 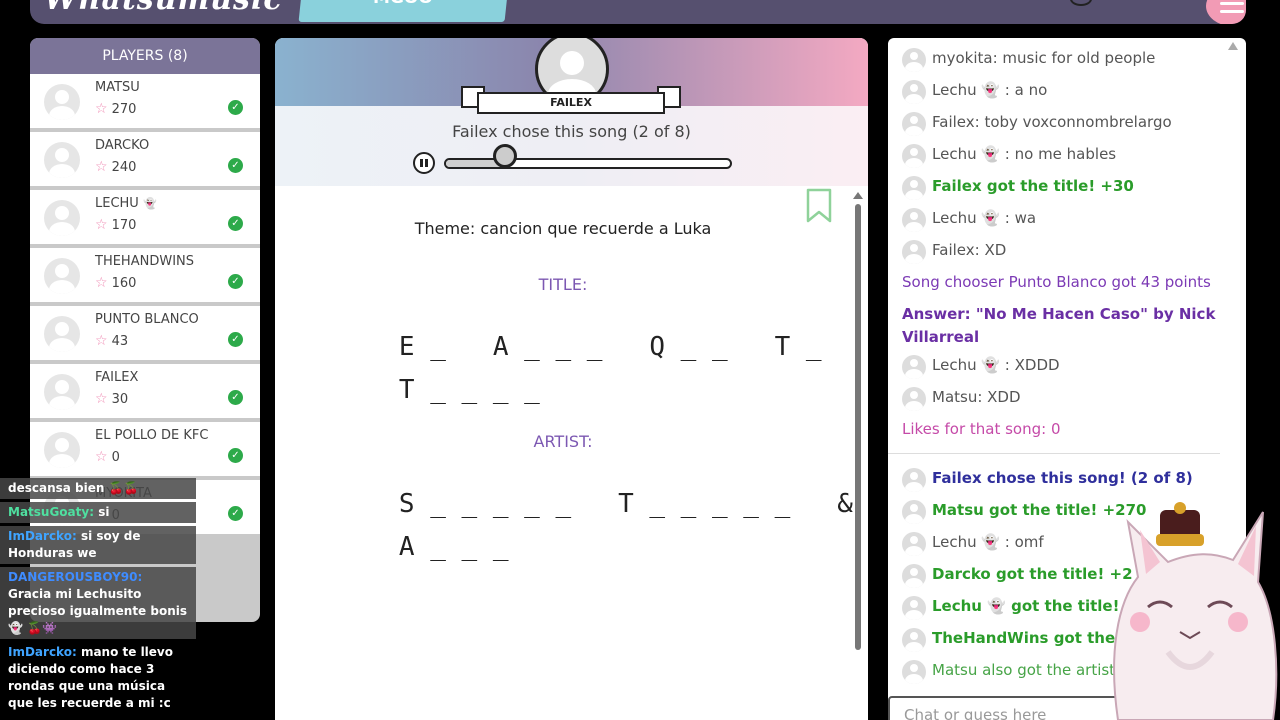 I want to click on ghost-icon: 👻, so click(x=149, y=203).